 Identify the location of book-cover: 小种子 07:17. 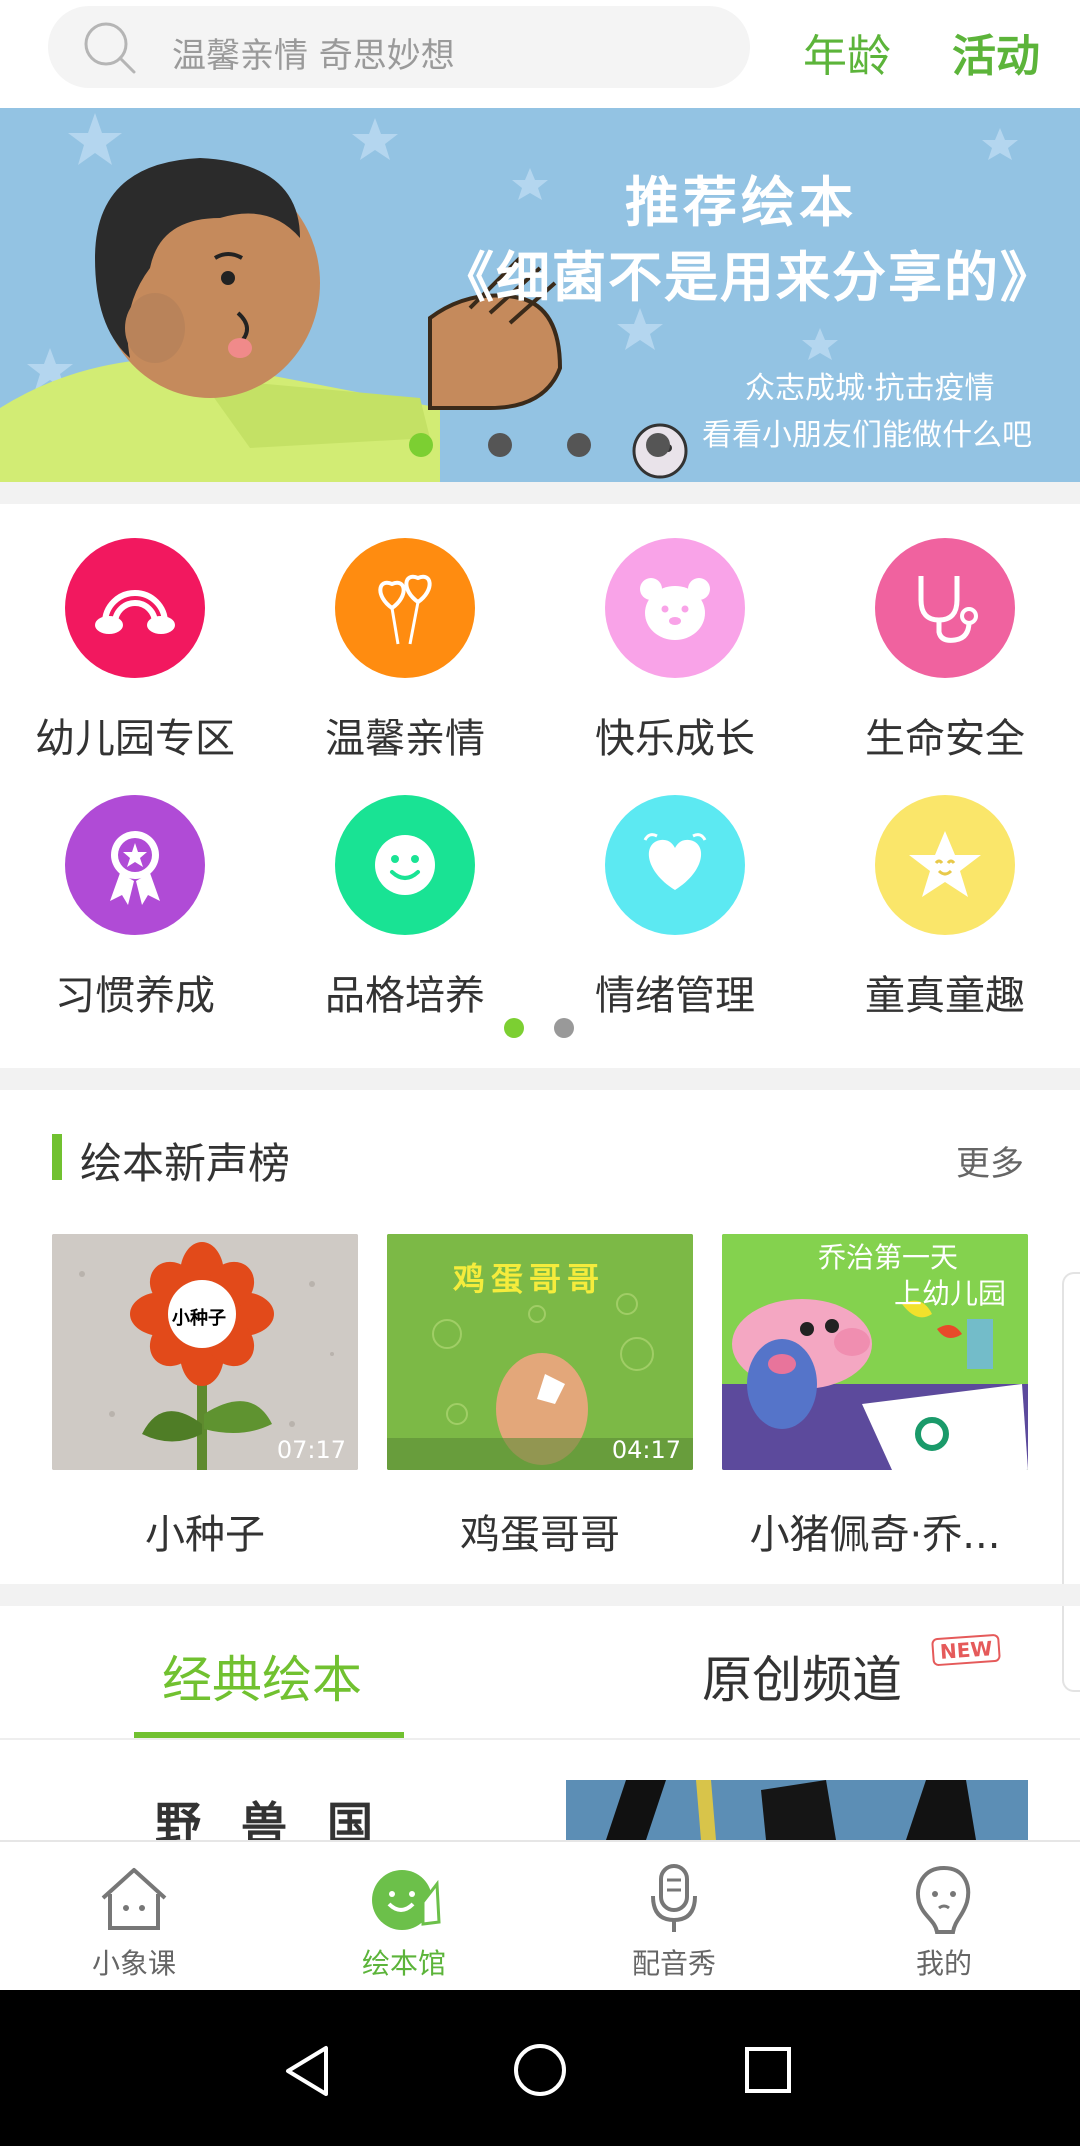
(205, 1352).